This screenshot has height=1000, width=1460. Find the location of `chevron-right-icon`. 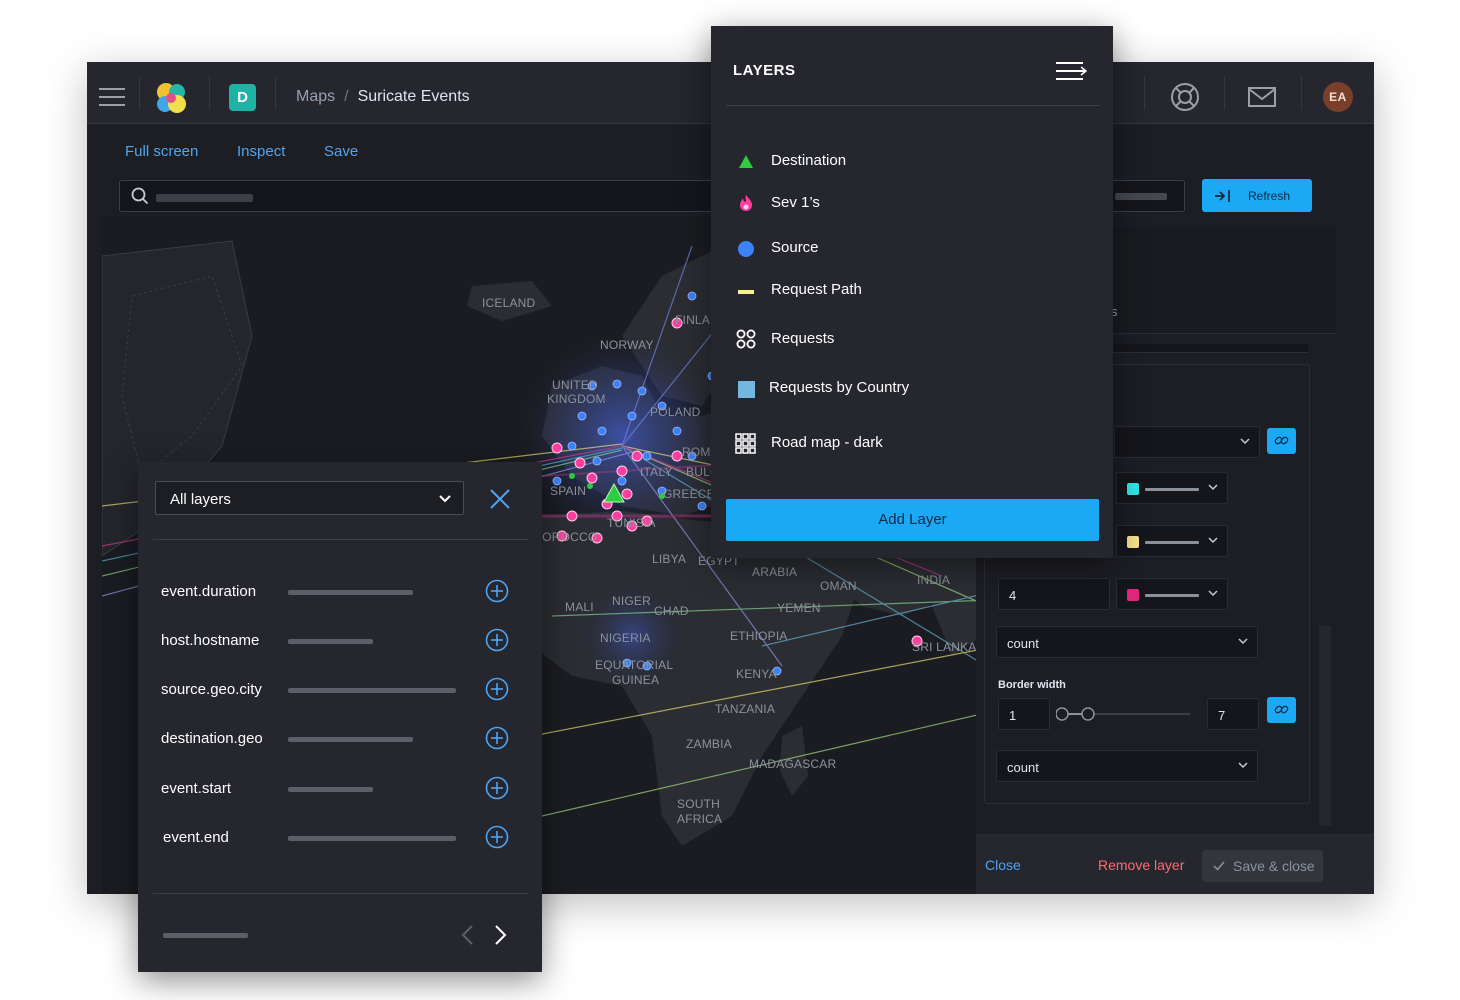

chevron-right-icon is located at coordinates (501, 935).